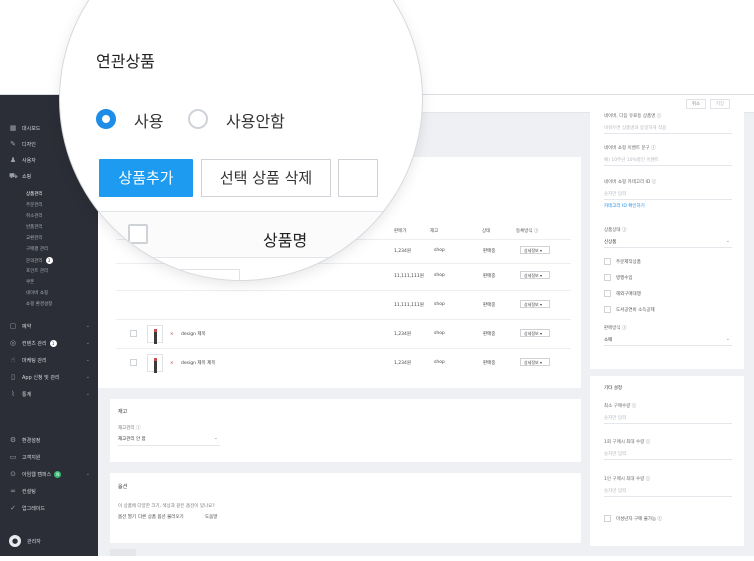 This screenshot has height=561, width=754. What do you see at coordinates (34, 360) in the screenshot?
I see `sidebar-item-label: 마케팅 관리` at bounding box center [34, 360].